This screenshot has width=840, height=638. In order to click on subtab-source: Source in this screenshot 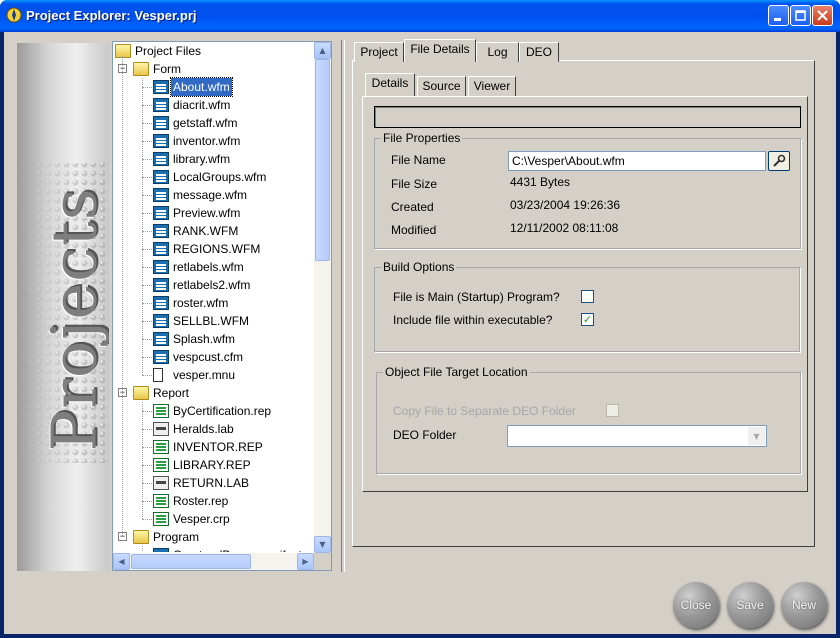, I will do `click(441, 86)`.